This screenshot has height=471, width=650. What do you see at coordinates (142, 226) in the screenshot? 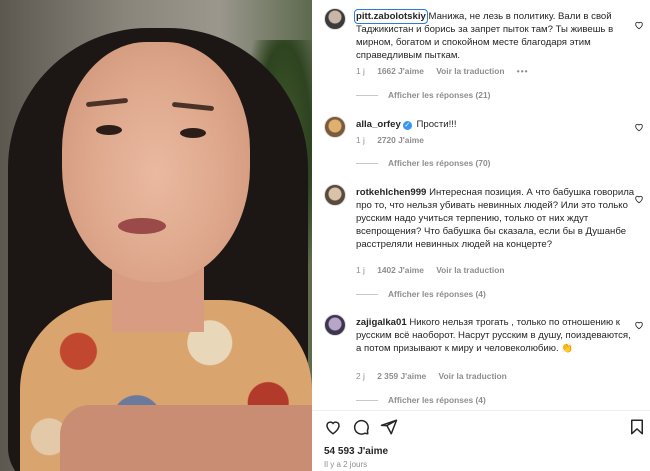
I see `media-mouth` at bounding box center [142, 226].